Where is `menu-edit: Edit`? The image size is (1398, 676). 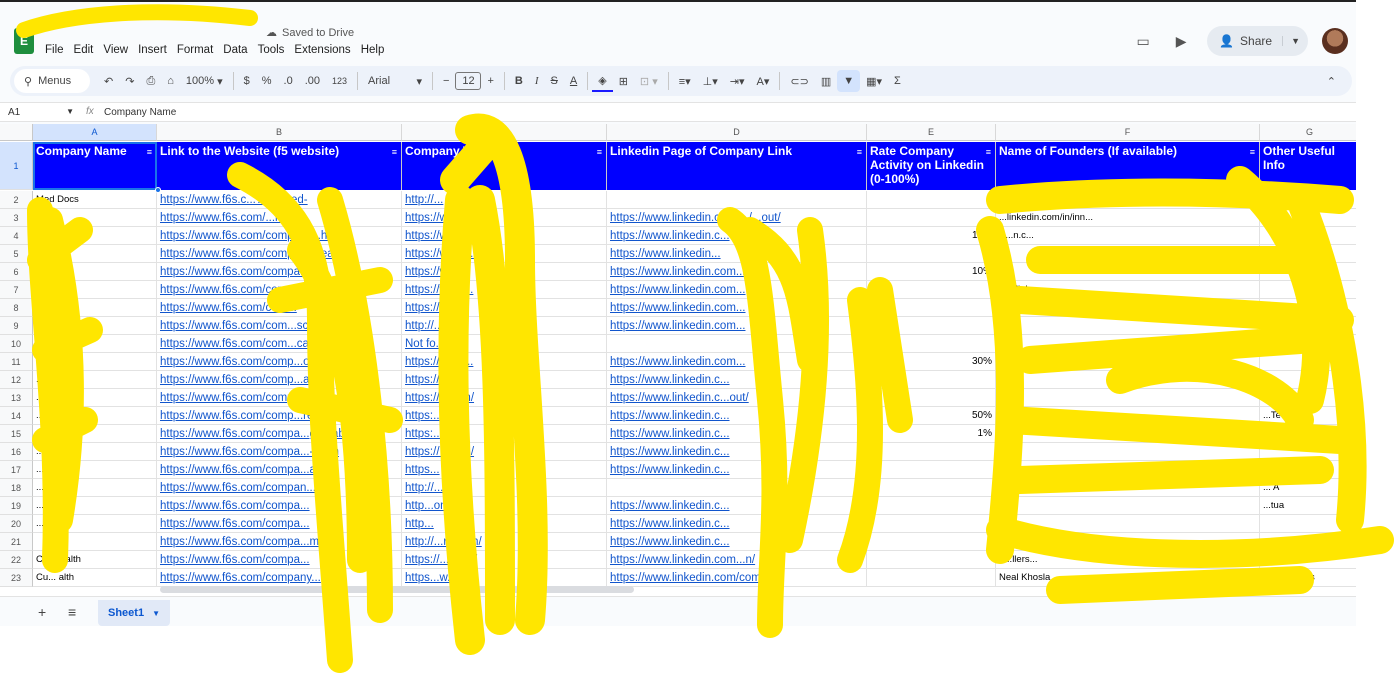 menu-edit: Edit is located at coordinates (84, 50).